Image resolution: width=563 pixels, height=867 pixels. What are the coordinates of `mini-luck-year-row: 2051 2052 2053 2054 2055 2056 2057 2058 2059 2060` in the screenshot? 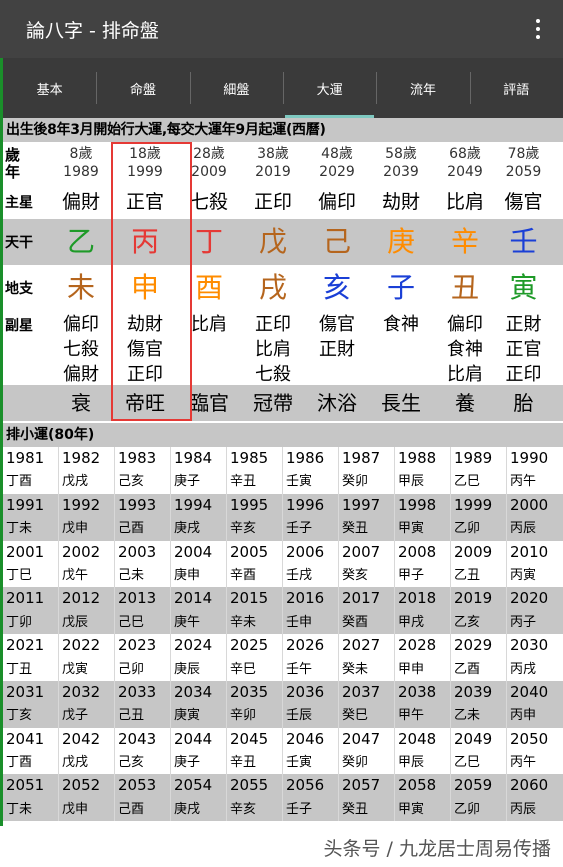 It's located at (283, 786).